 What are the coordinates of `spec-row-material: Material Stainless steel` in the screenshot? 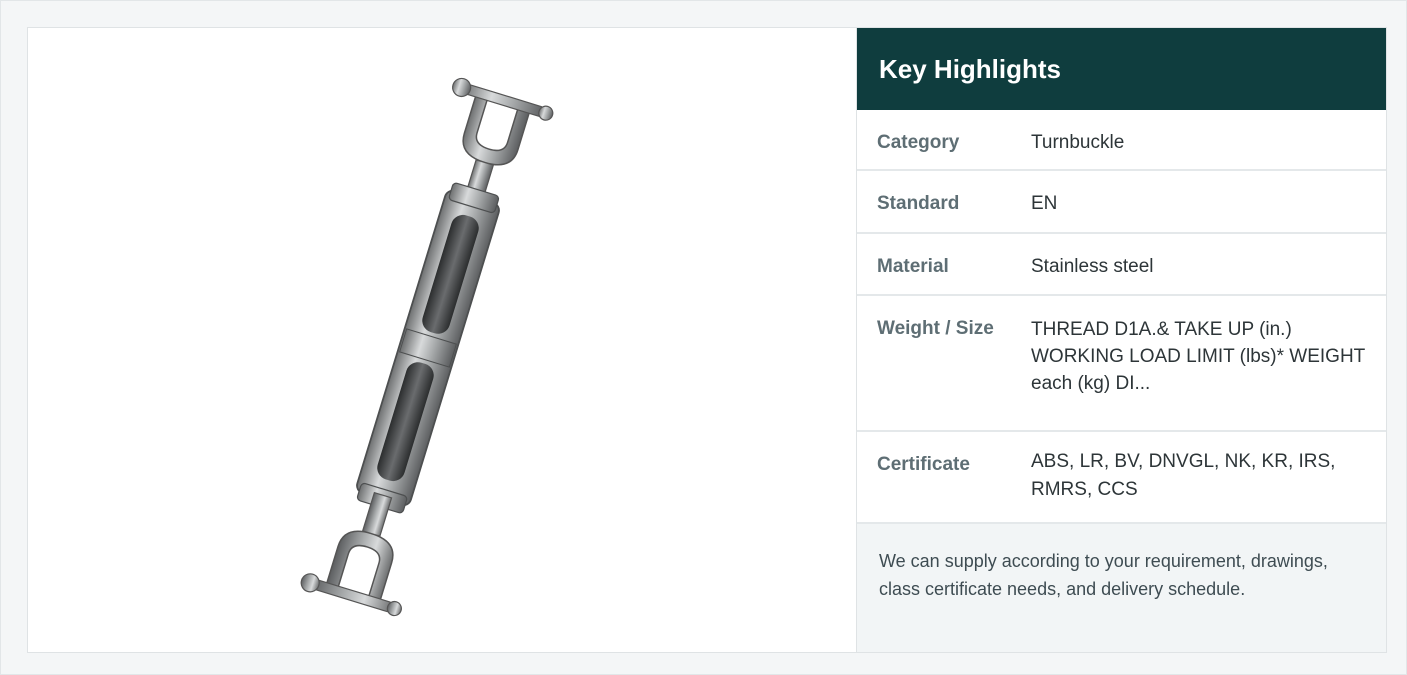 It's located at (1121, 265).